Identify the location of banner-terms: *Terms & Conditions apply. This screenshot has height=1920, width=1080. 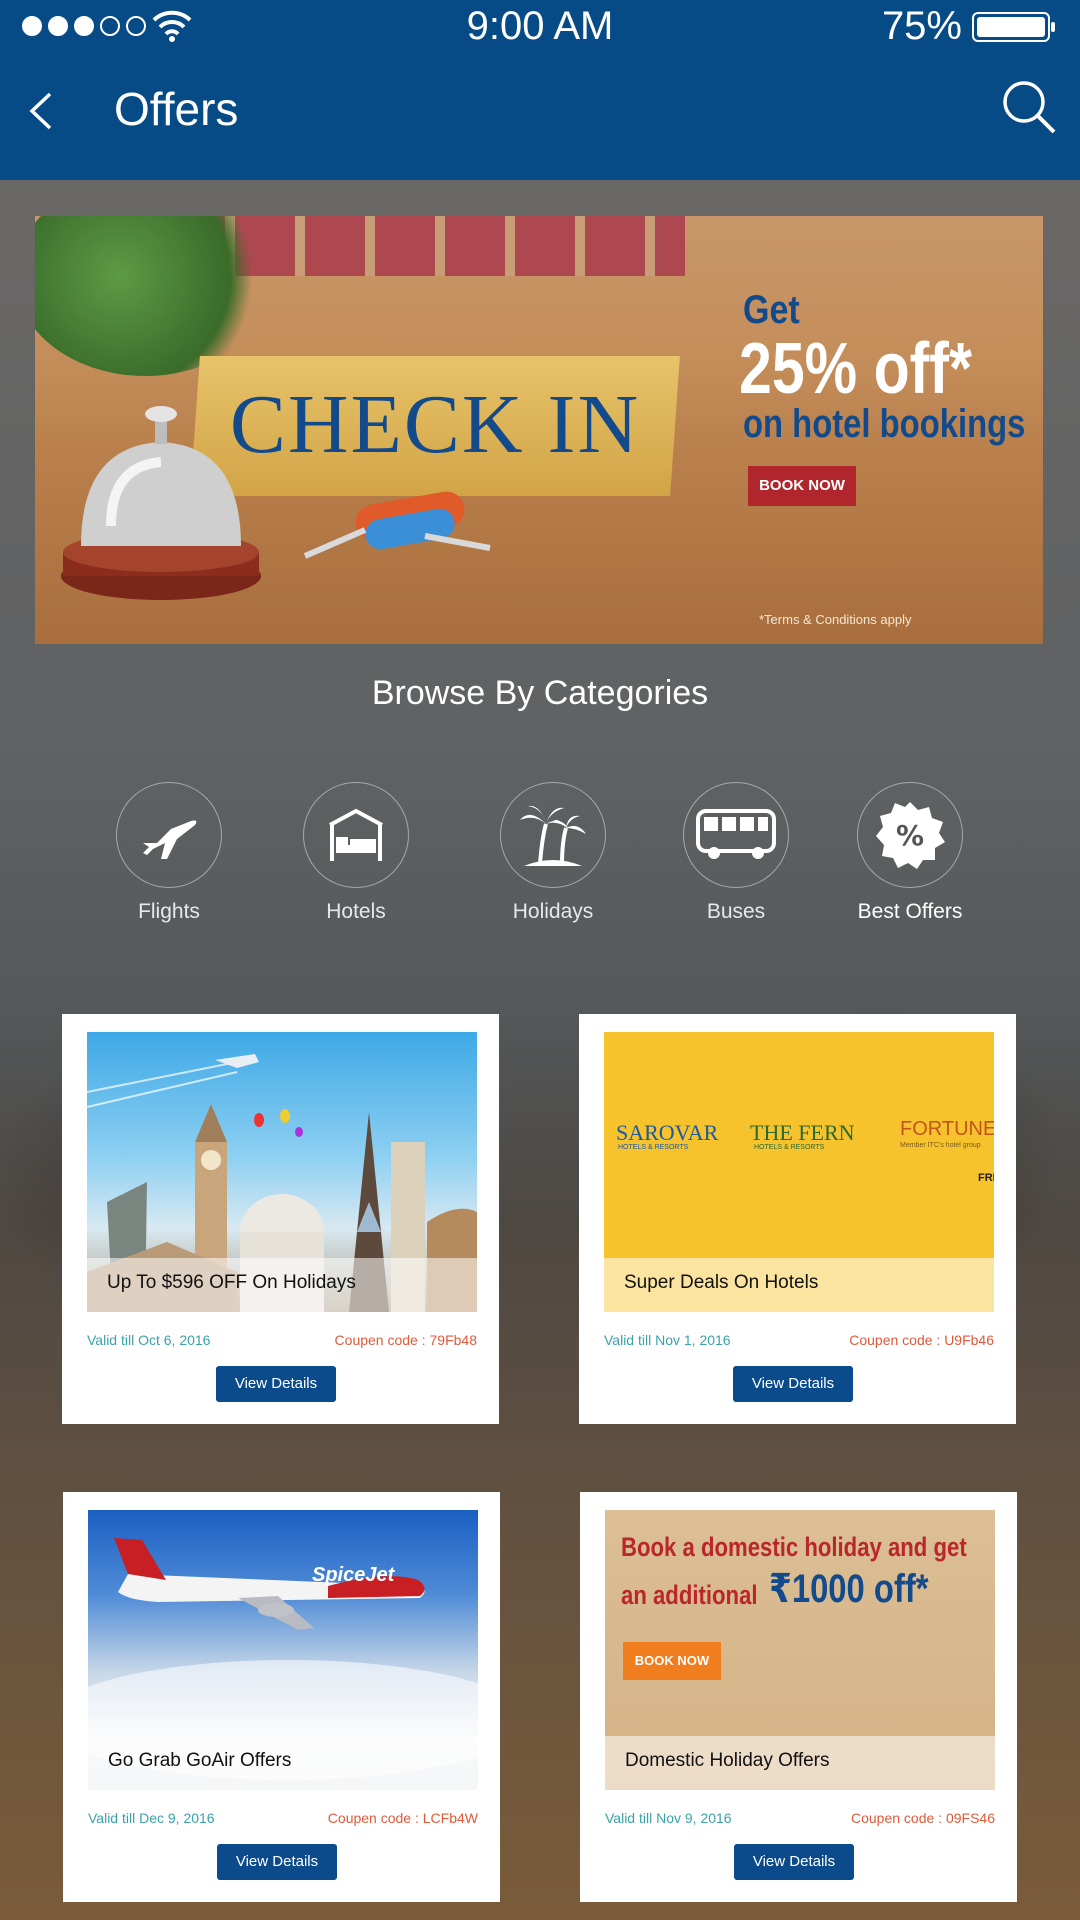
(835, 619).